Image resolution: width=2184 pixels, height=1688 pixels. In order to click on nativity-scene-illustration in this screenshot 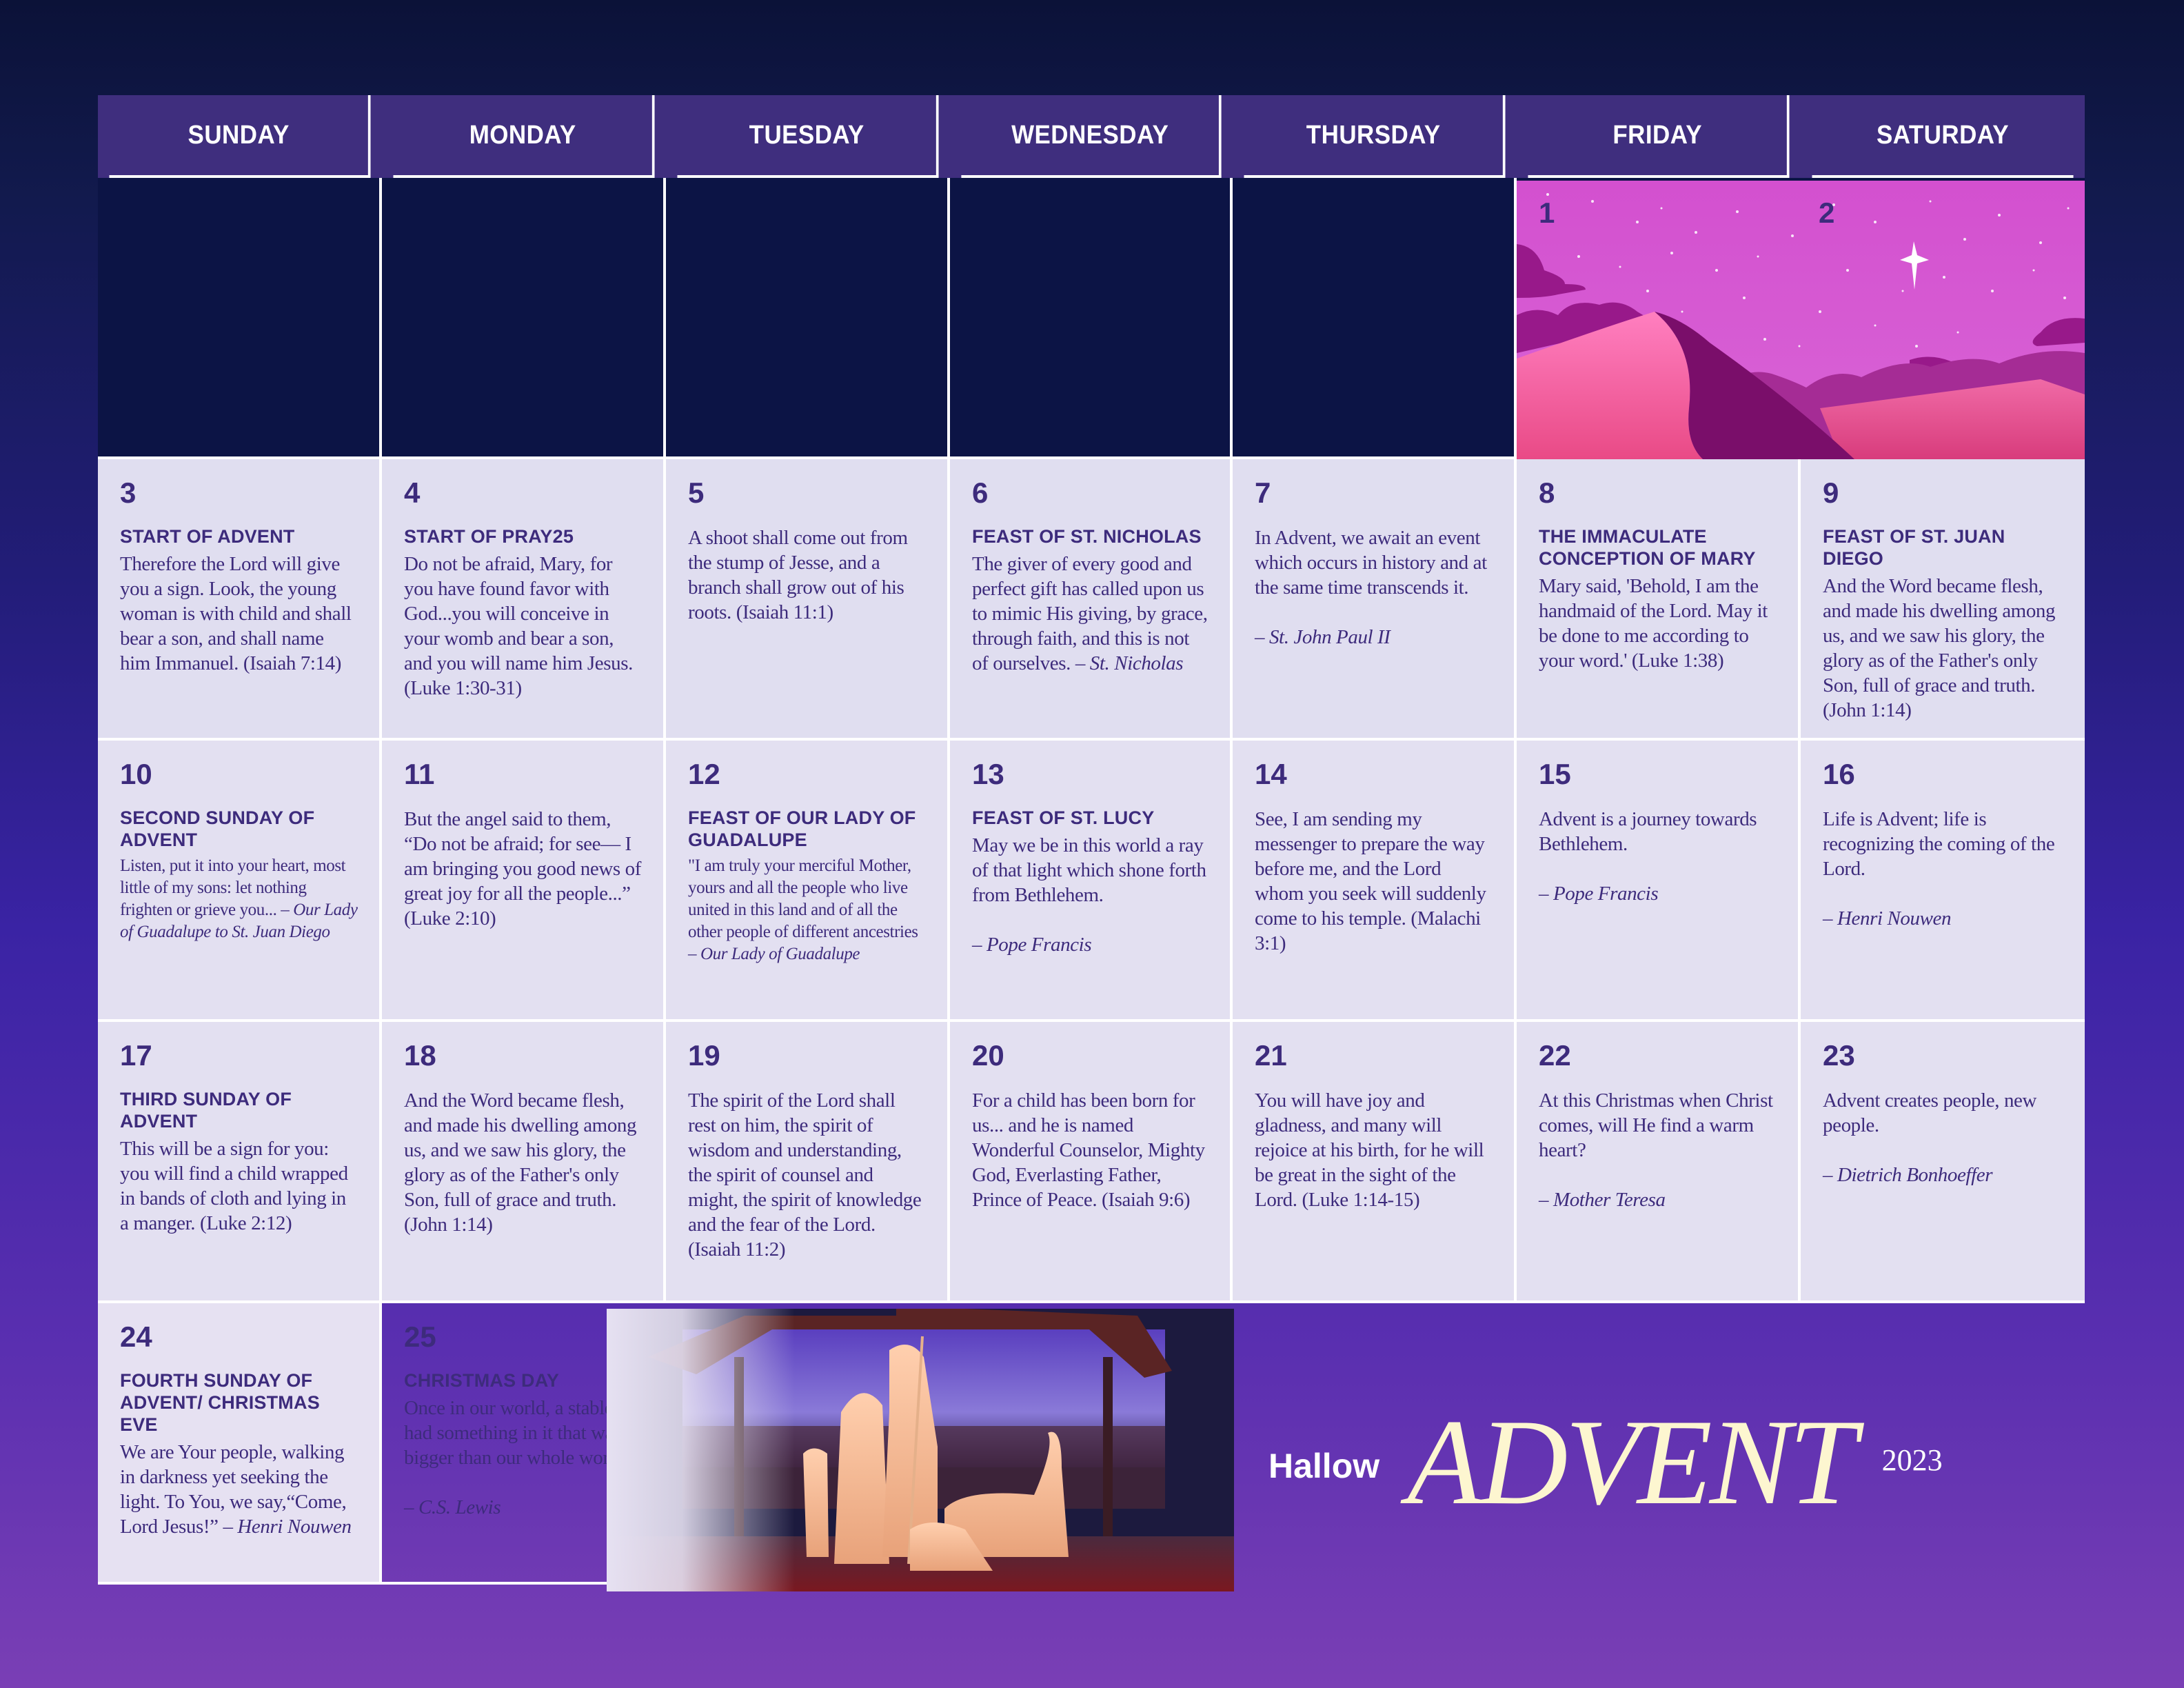, I will do `click(921, 1450)`.